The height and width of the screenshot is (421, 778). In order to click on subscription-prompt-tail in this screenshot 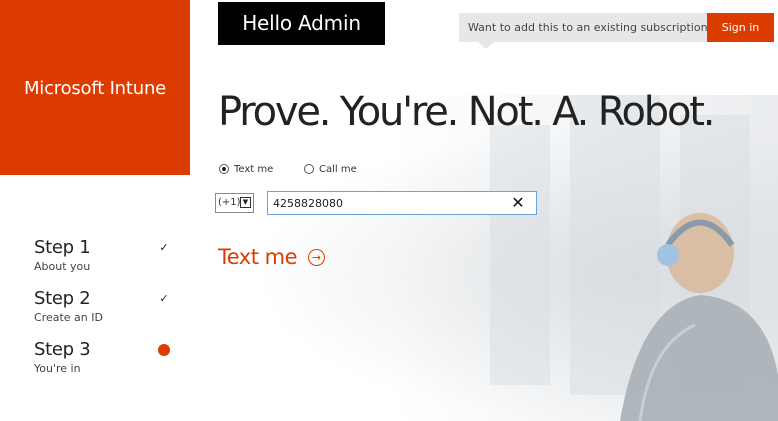, I will do `click(486, 45)`.